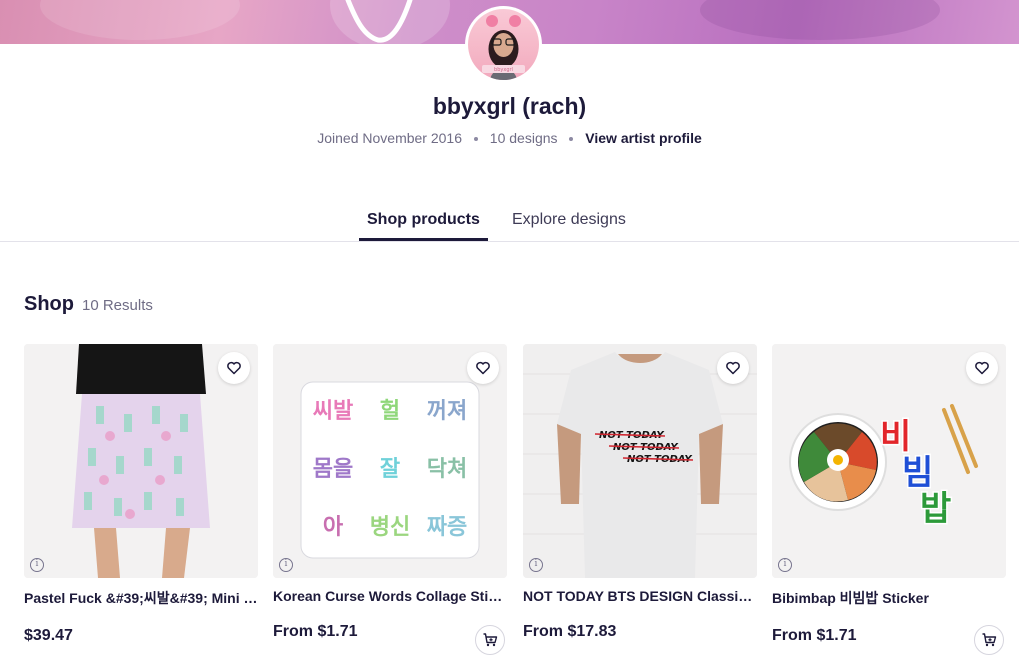 Image resolution: width=1019 pixels, height=671 pixels. What do you see at coordinates (570, 631) in the screenshot?
I see `product-price: From $17.83` at bounding box center [570, 631].